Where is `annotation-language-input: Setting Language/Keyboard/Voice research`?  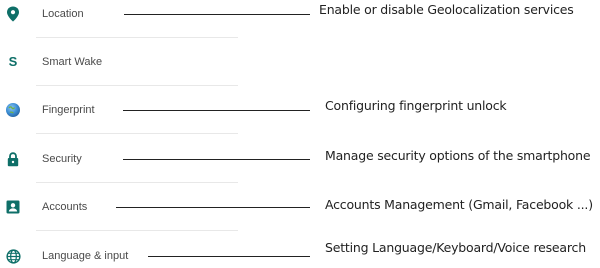
annotation-language-input: Setting Language/Keyboard/Voice research is located at coordinates (455, 247).